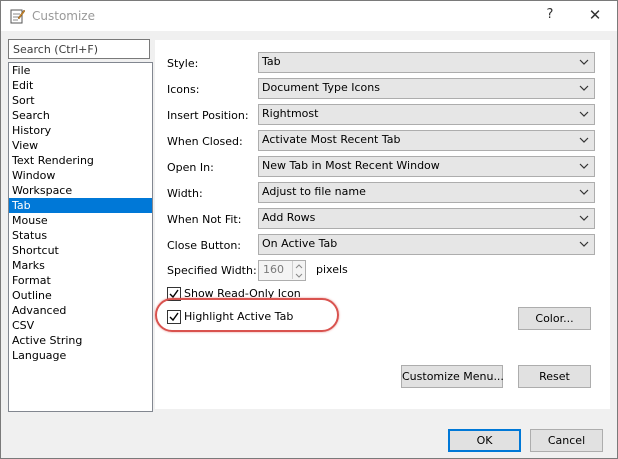 The height and width of the screenshot is (459, 618). I want to click on open-in-value: New Tab in Most Recent Window, so click(351, 165).